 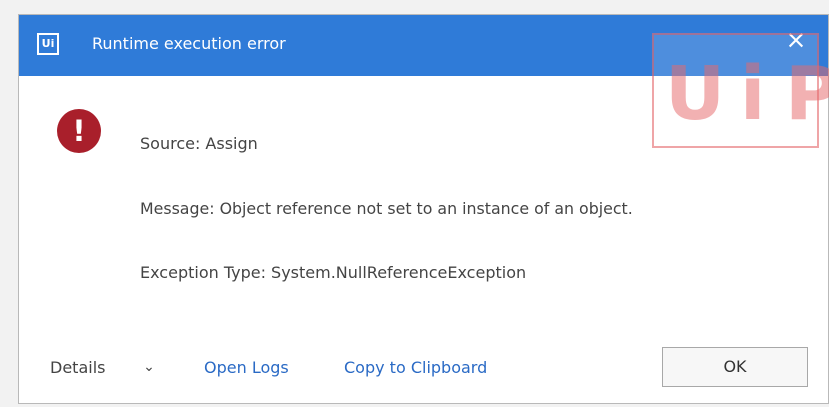 What do you see at coordinates (48, 44) in the screenshot?
I see `uipath-icon: Ui` at bounding box center [48, 44].